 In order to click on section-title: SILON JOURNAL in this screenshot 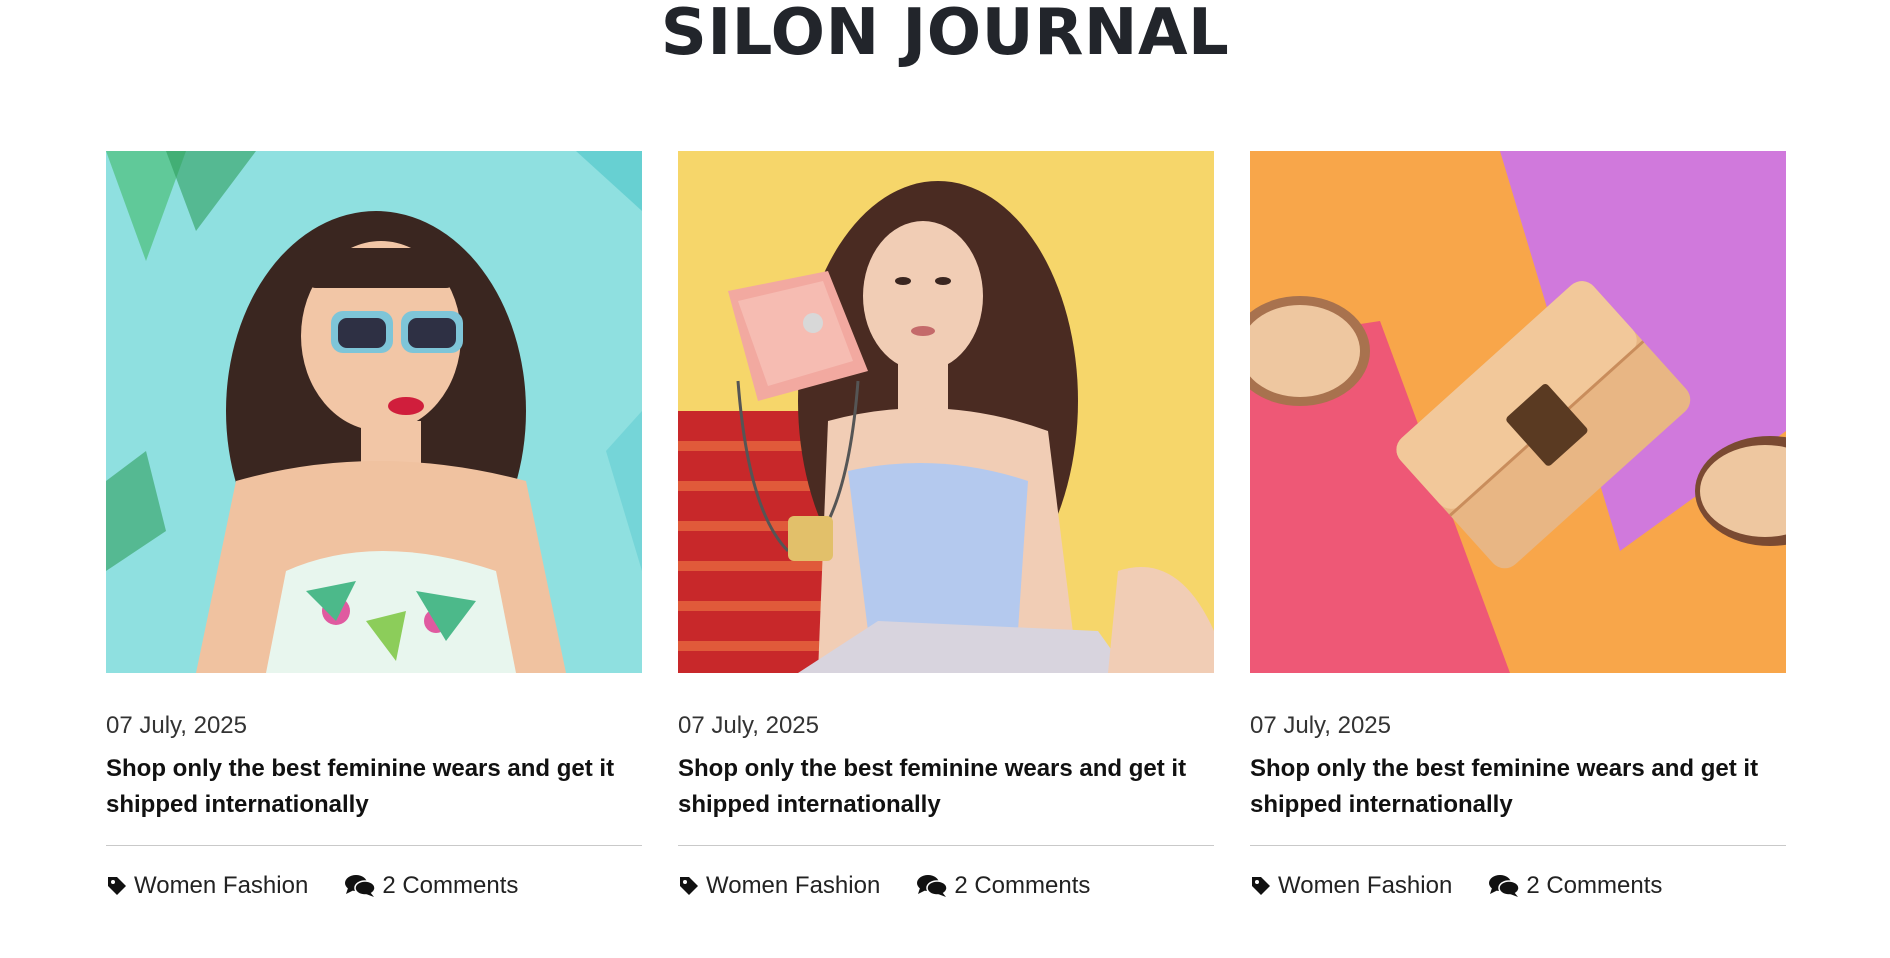, I will do `click(945, 35)`.